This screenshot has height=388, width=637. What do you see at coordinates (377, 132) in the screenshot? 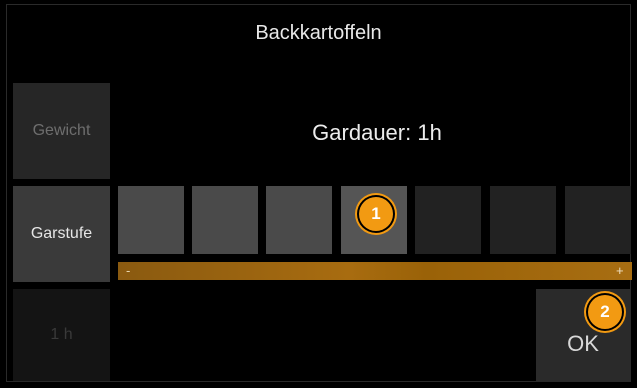
I see `cooking-duration-label: Gardauer: 1h` at bounding box center [377, 132].